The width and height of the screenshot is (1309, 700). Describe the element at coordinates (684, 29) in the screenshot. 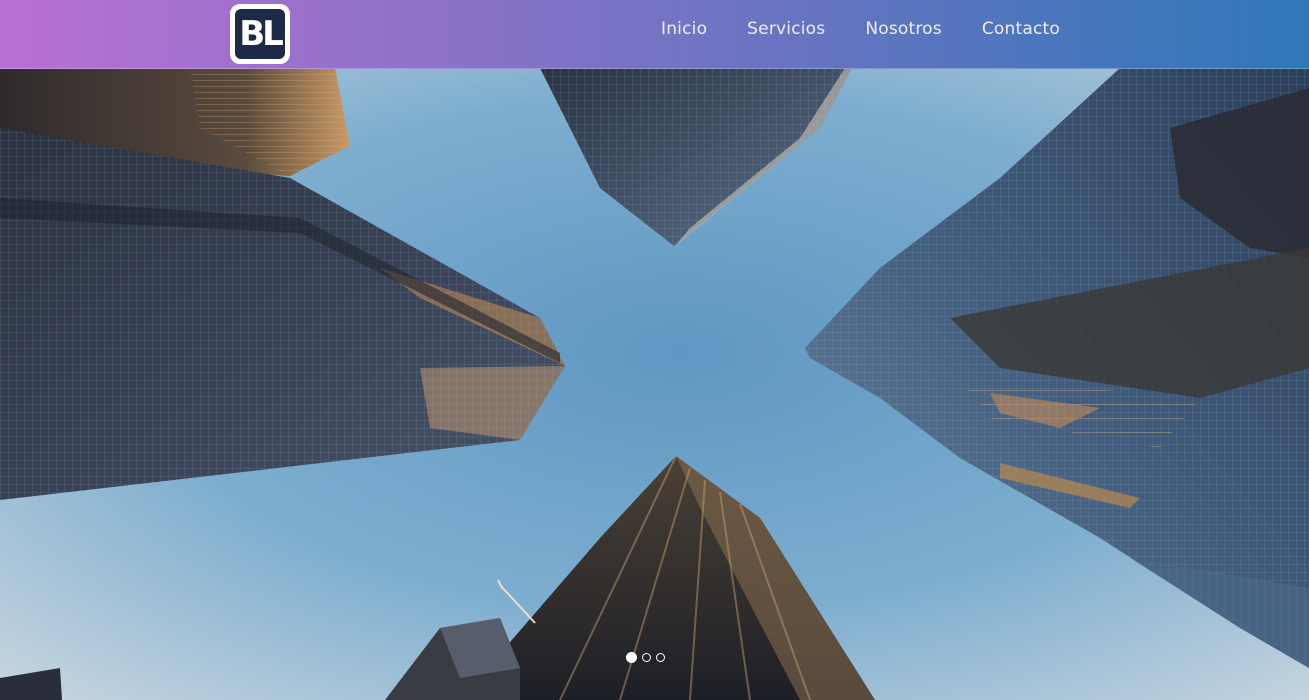

I see `nav-link-inicio: Inicio` at that location.